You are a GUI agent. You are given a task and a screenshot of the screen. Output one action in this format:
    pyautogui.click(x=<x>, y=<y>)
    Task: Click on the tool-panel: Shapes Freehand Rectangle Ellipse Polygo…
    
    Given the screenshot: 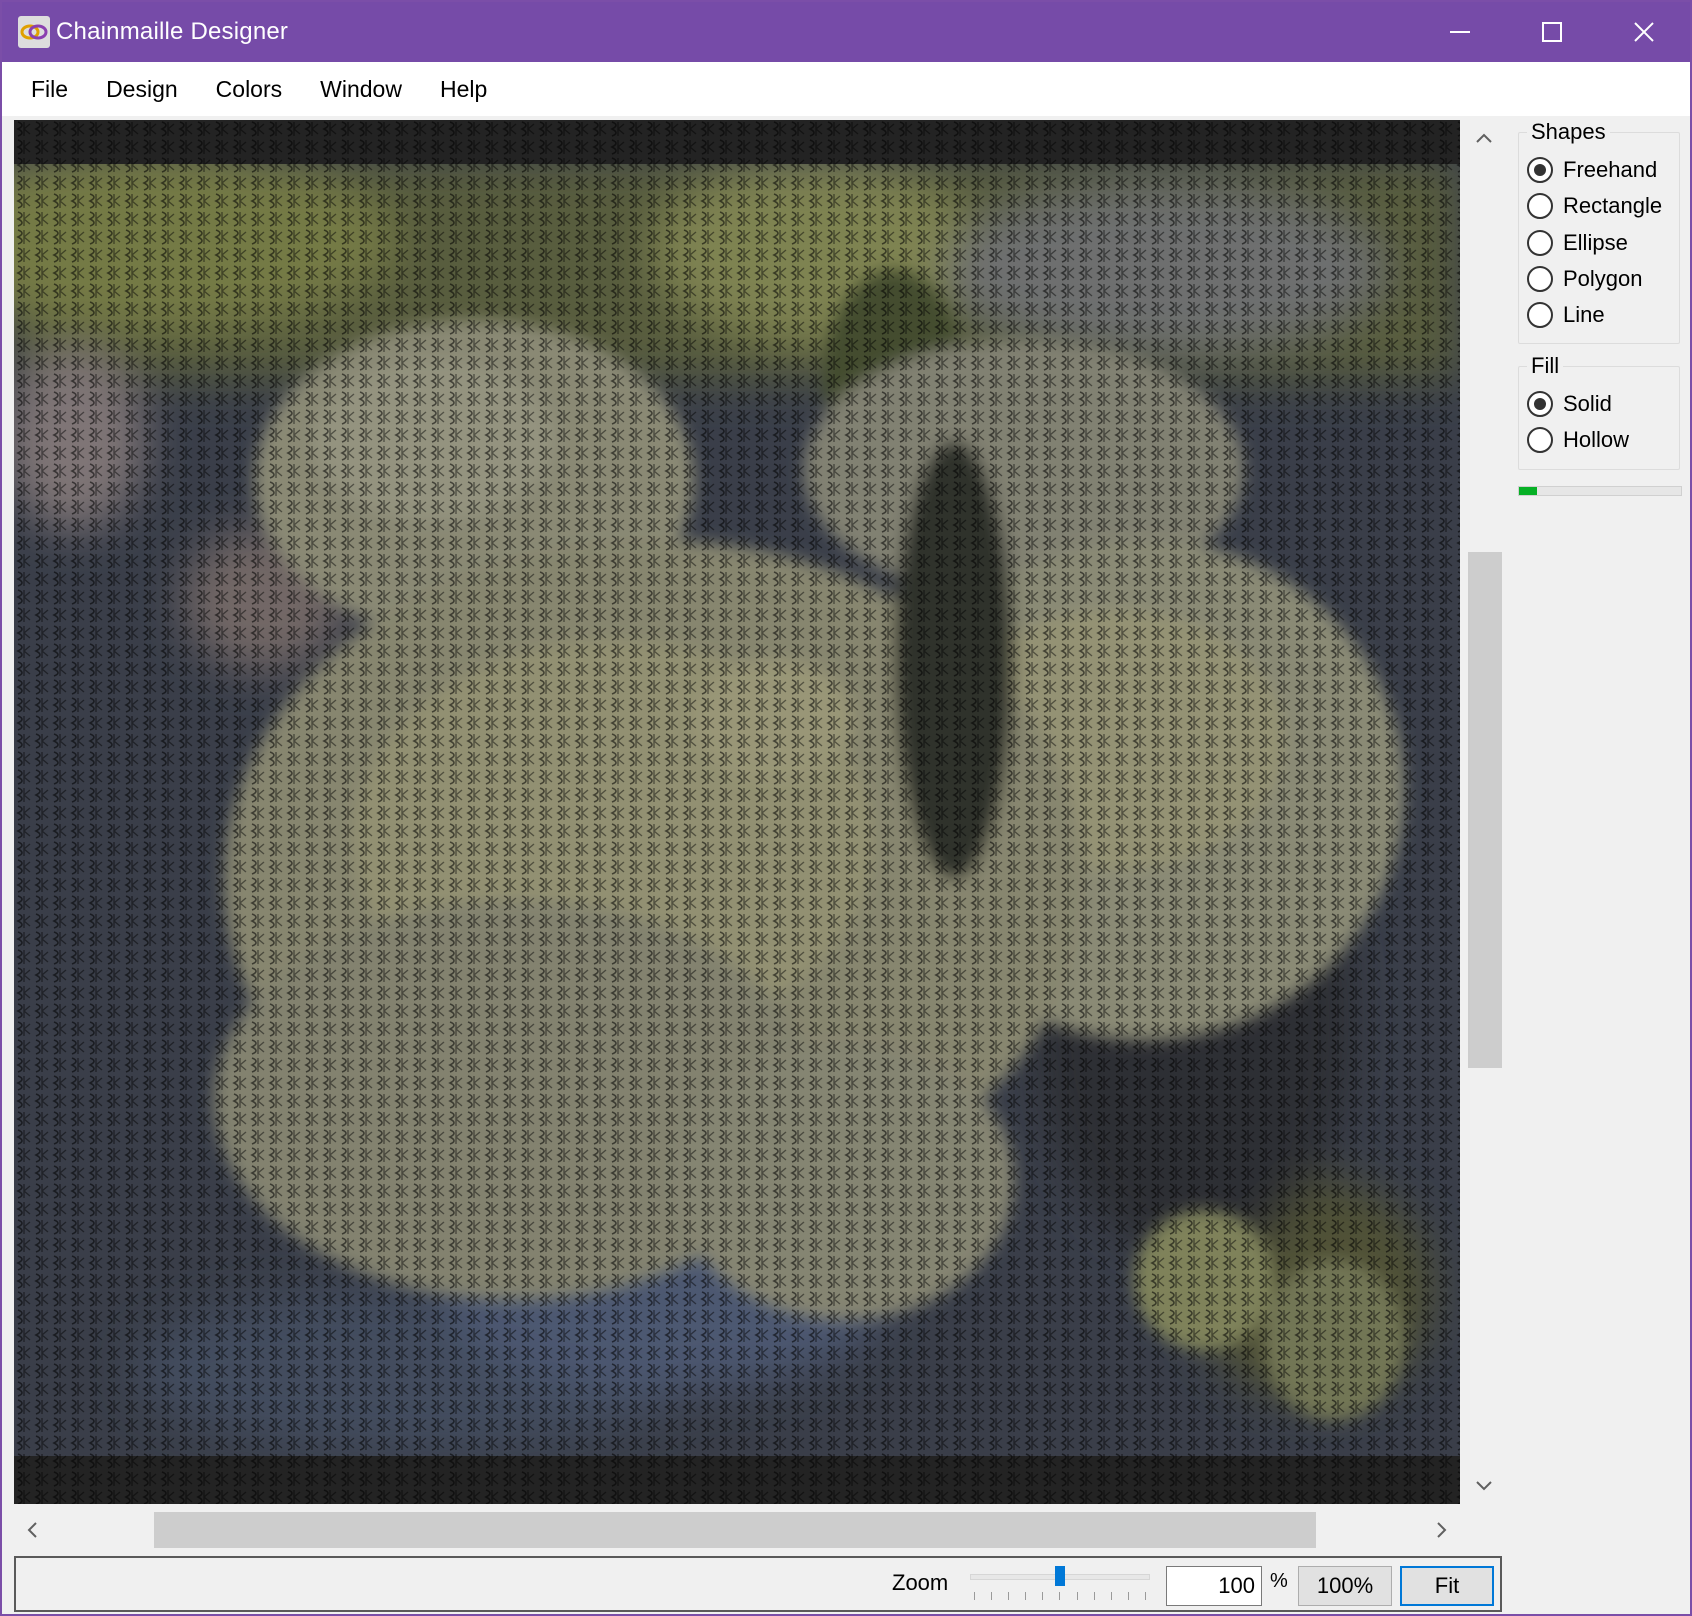 What is the action you would take?
    pyautogui.click(x=1598, y=306)
    